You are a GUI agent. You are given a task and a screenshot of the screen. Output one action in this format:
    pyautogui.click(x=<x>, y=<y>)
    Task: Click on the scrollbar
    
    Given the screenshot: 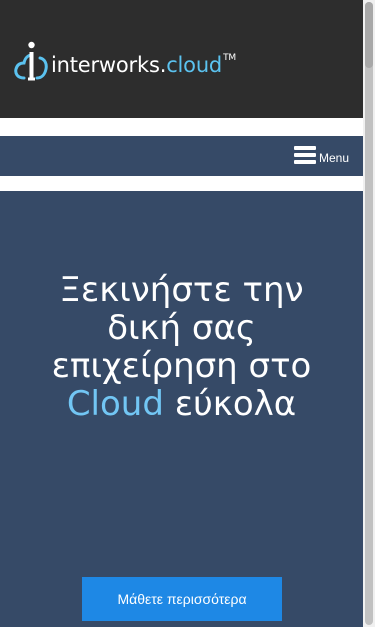 What is the action you would take?
    pyautogui.click(x=369, y=313)
    